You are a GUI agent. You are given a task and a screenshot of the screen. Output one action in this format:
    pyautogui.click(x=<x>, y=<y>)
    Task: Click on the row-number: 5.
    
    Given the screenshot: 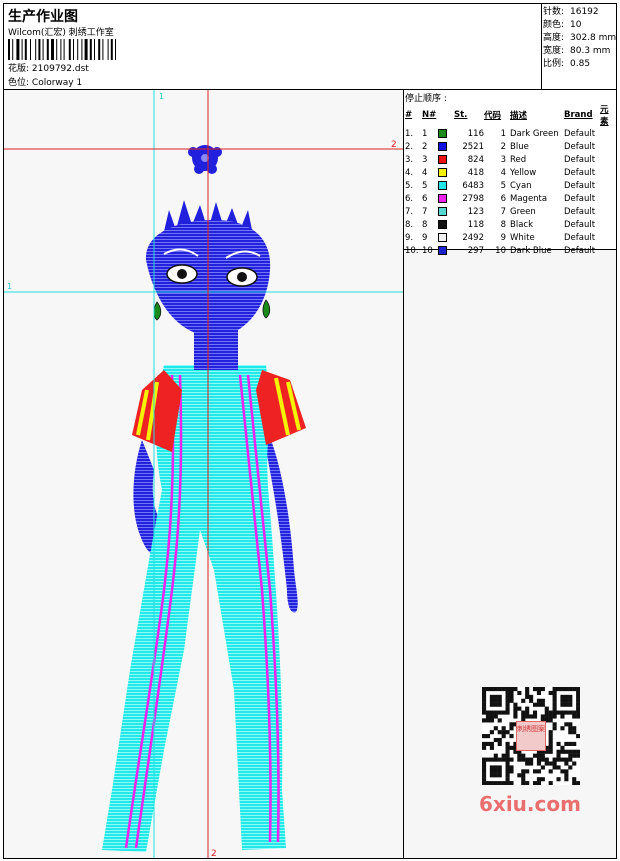 What is the action you would take?
    pyautogui.click(x=409, y=185)
    